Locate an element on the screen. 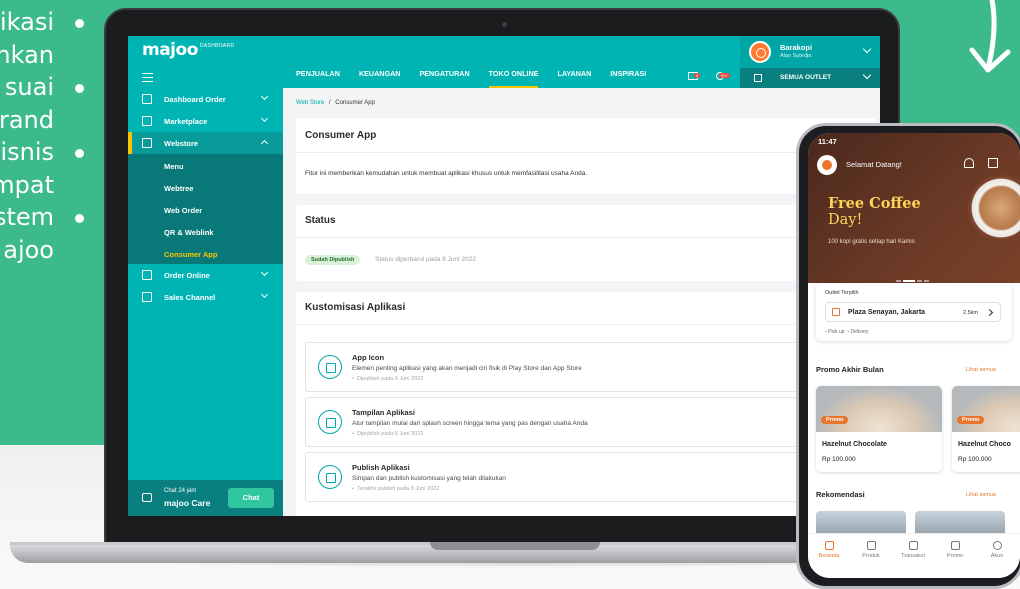 This screenshot has height=589, width=1020. chat-caption: Chat 24 jam is located at coordinates (180, 491).